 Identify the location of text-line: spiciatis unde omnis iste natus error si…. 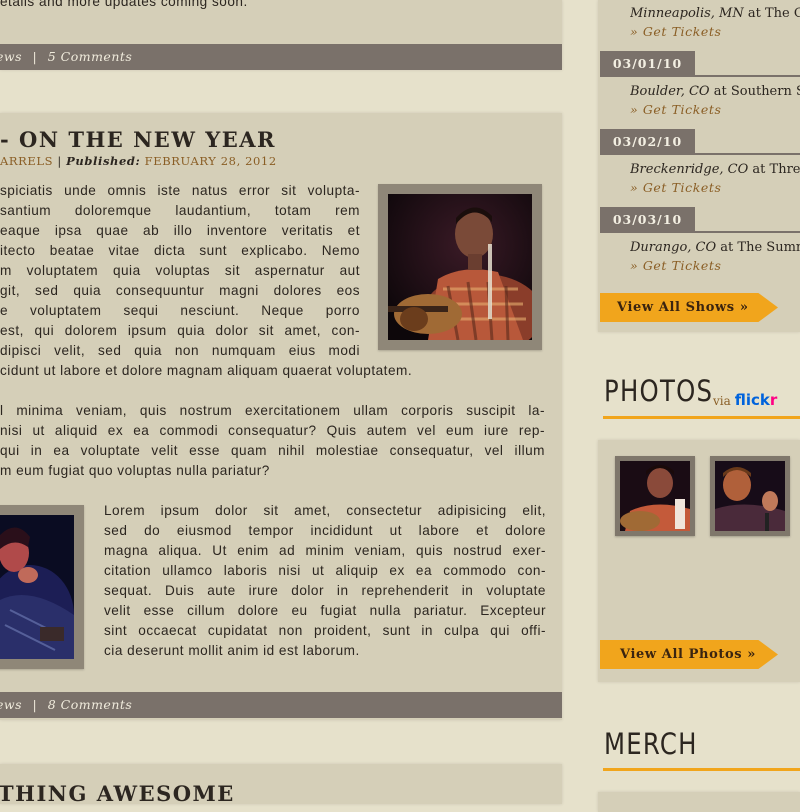
(180, 190).